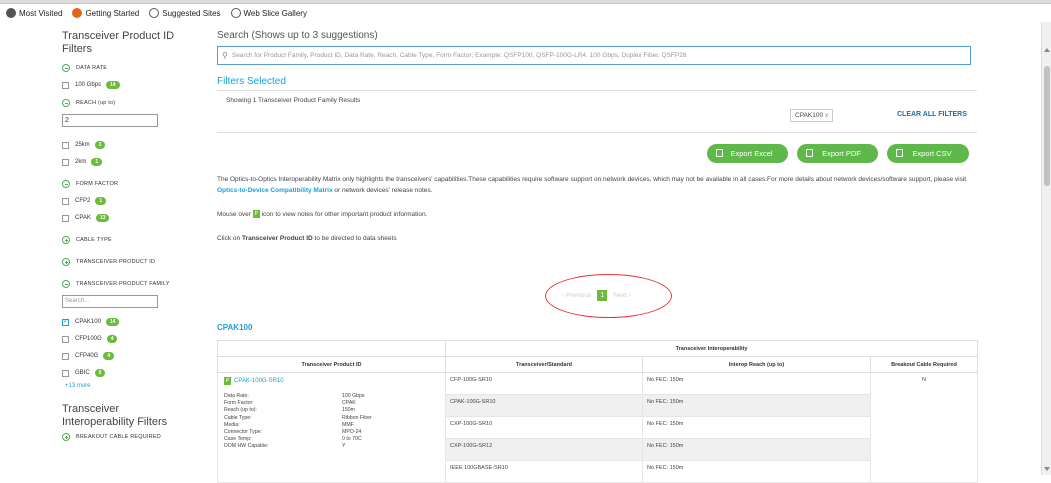  Describe the element at coordinates (123, 386) in the screenshot. I see `show-more-link: +13 more` at that location.